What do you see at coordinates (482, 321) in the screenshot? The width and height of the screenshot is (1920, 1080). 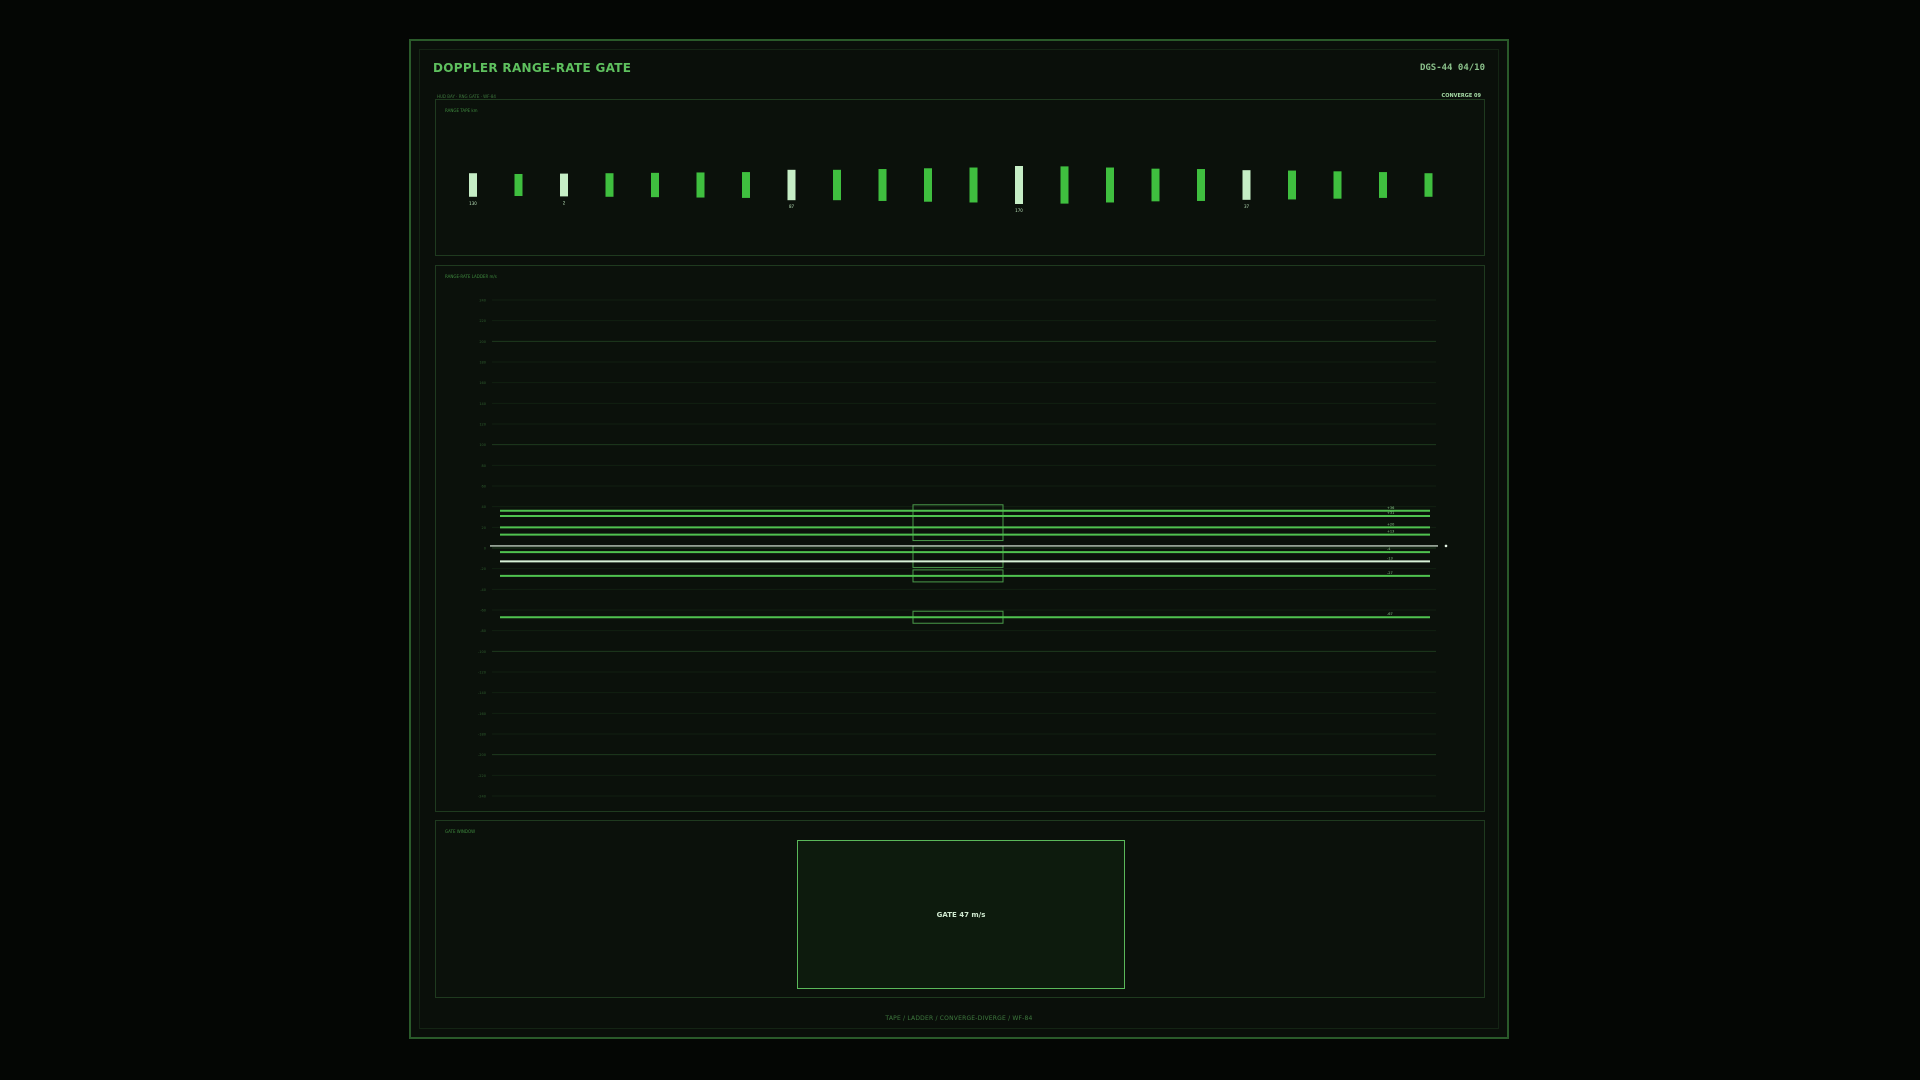 I see `ladder-tick-label: 220` at bounding box center [482, 321].